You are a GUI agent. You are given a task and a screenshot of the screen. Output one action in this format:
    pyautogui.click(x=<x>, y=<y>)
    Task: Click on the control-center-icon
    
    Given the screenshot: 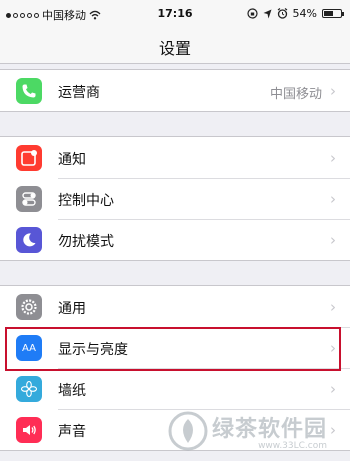 What is the action you would take?
    pyautogui.click(x=29, y=199)
    